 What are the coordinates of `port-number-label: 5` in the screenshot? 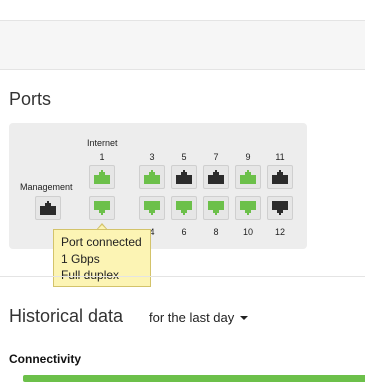 It's located at (184, 157).